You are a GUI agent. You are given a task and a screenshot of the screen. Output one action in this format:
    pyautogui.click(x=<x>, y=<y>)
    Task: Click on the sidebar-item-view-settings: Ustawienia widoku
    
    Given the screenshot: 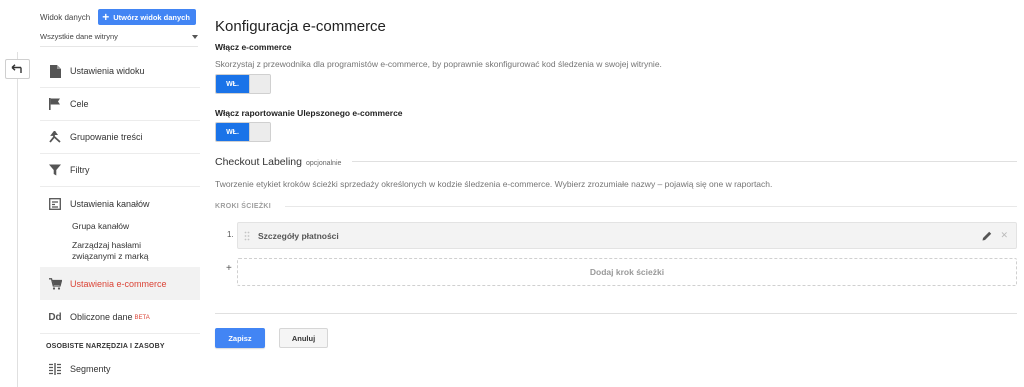 What is the action you would take?
    pyautogui.click(x=120, y=71)
    